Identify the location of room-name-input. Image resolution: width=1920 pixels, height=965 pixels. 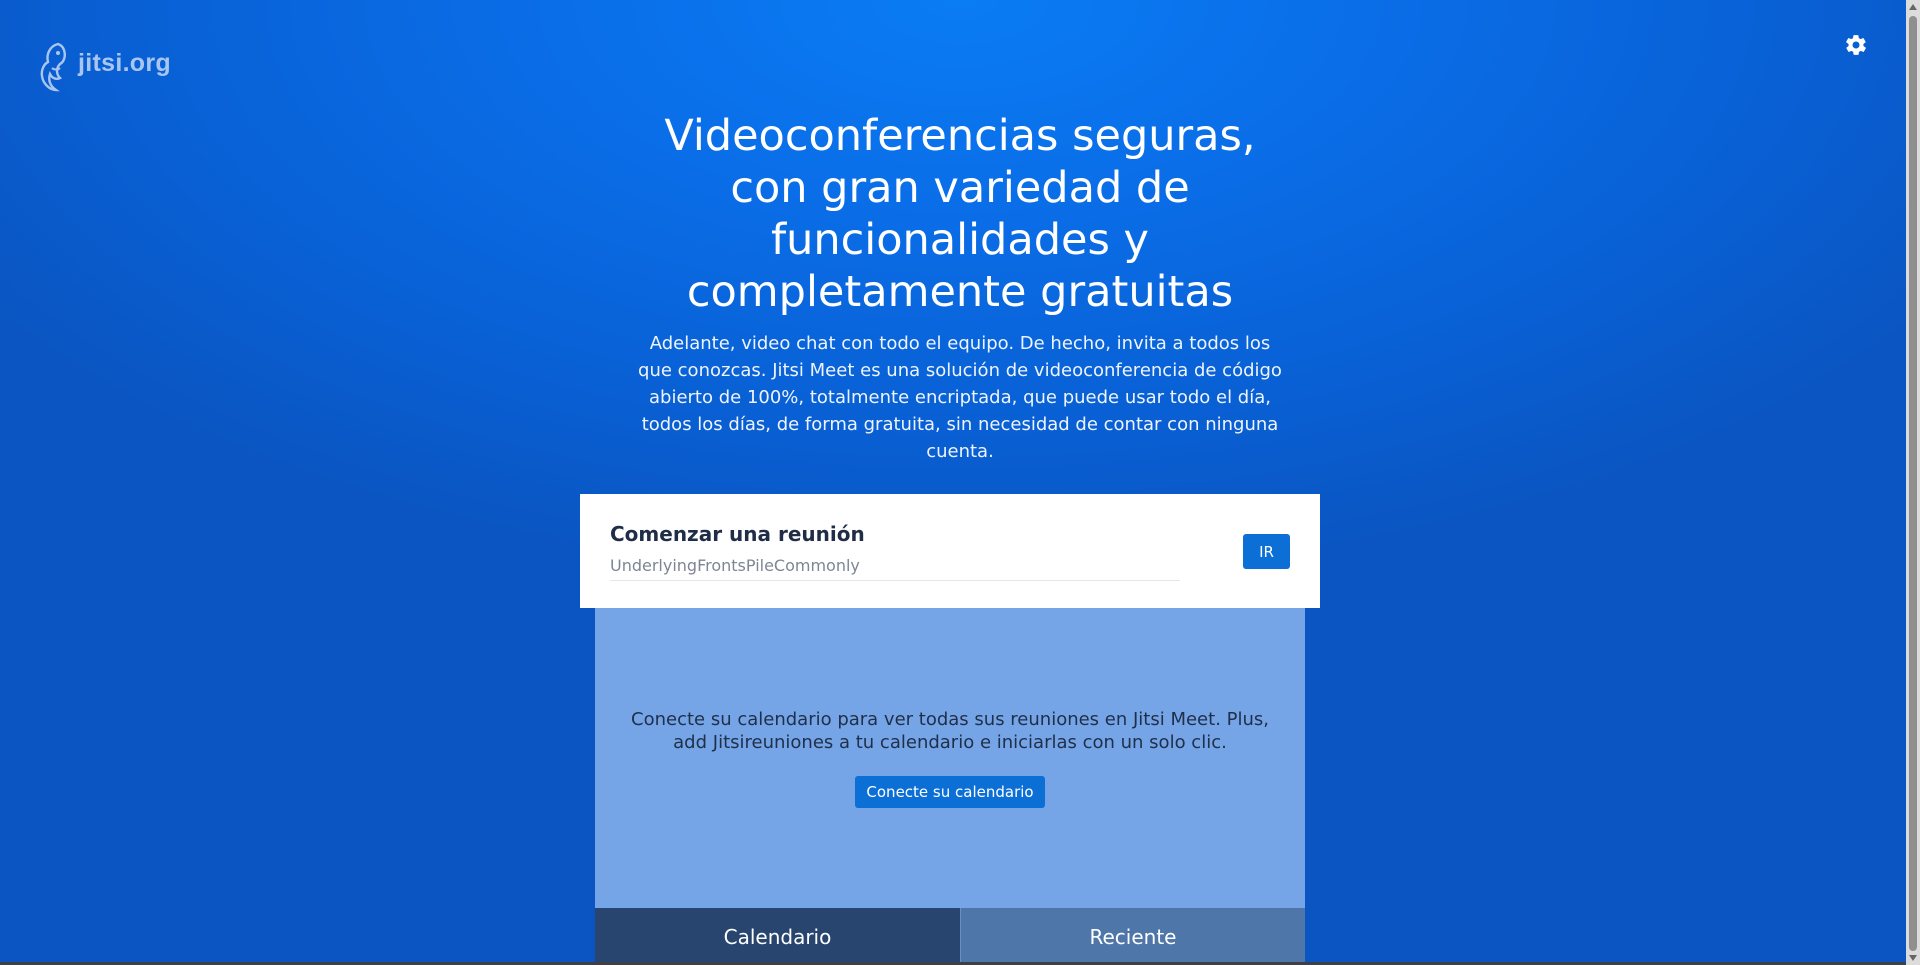
(895, 566).